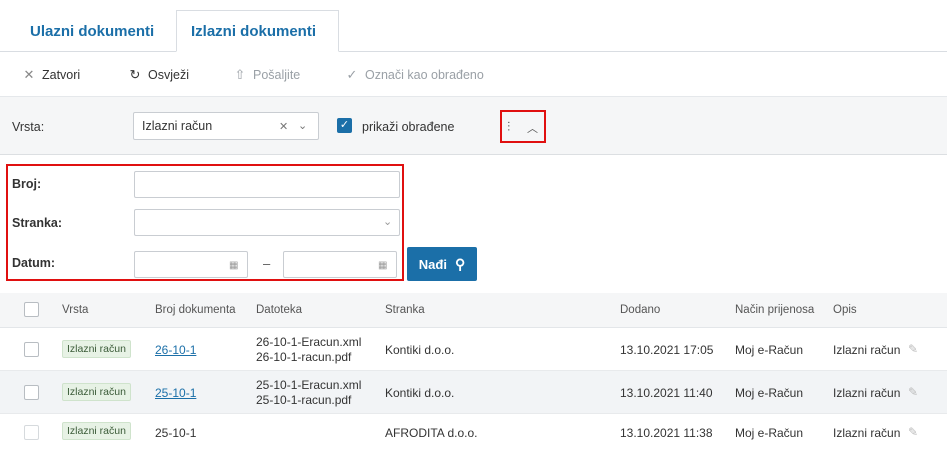 The height and width of the screenshot is (457, 947). What do you see at coordinates (432, 264) in the screenshot?
I see `find-label: Nađi` at bounding box center [432, 264].